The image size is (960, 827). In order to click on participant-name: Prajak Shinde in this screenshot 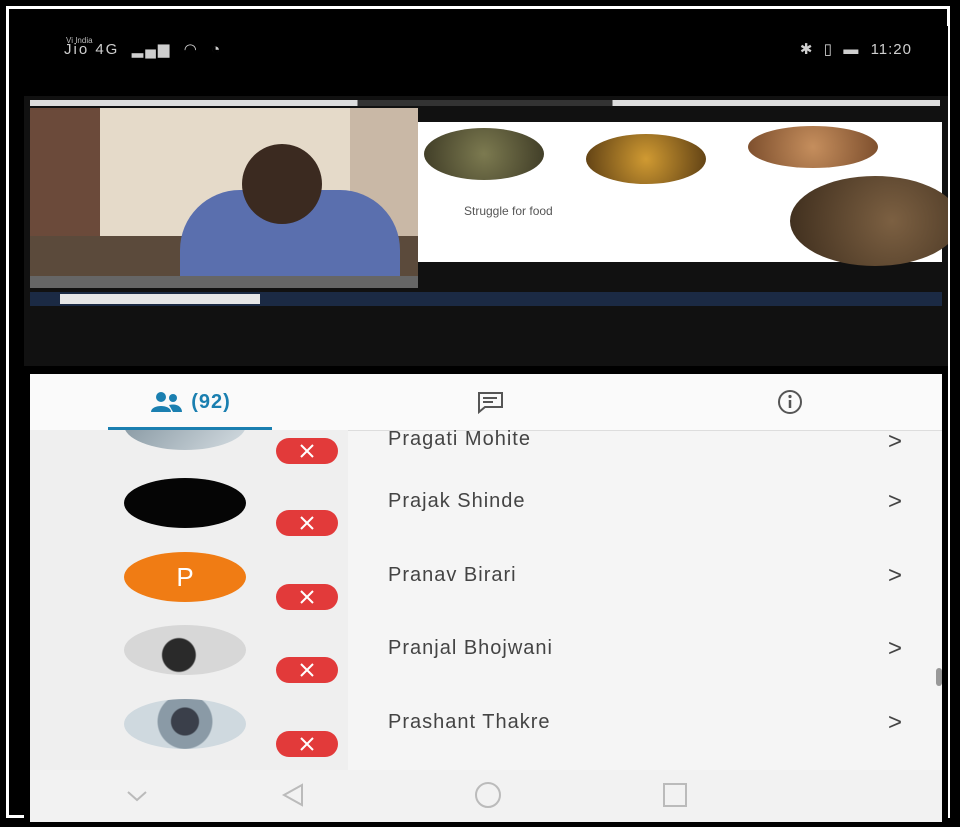, I will do `click(457, 501)`.